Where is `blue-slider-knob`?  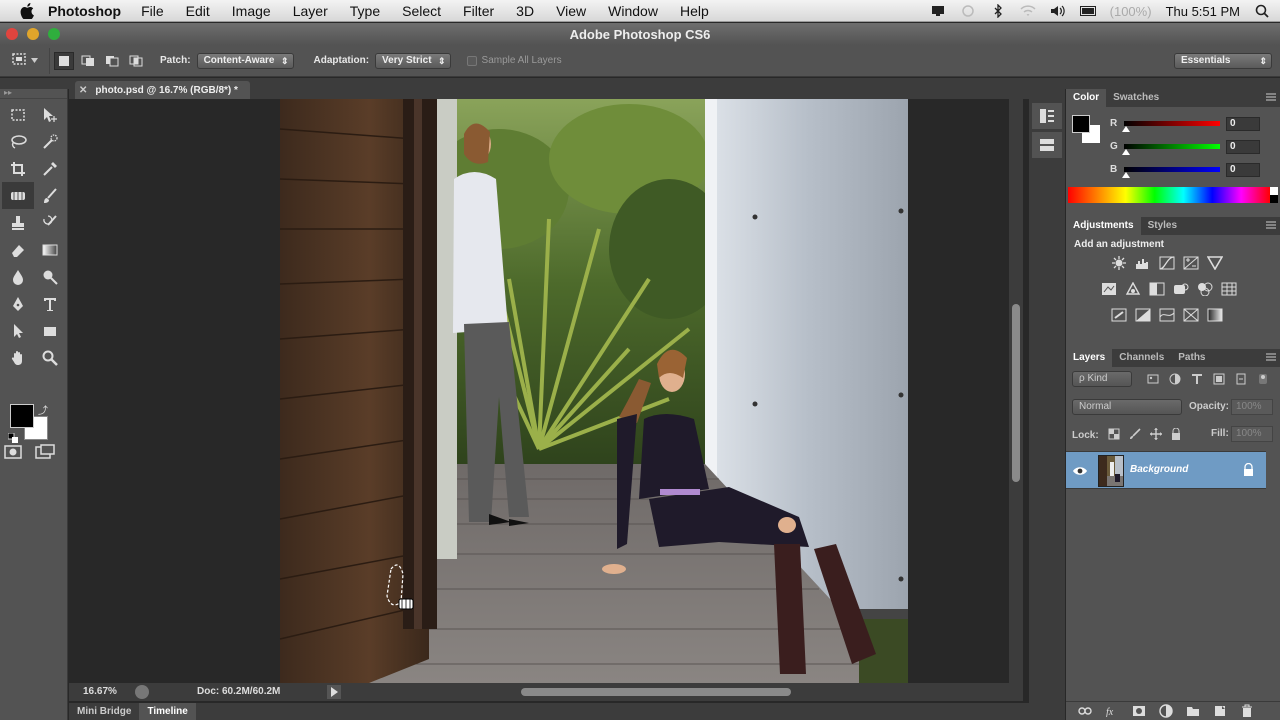 blue-slider-knob is located at coordinates (1126, 175).